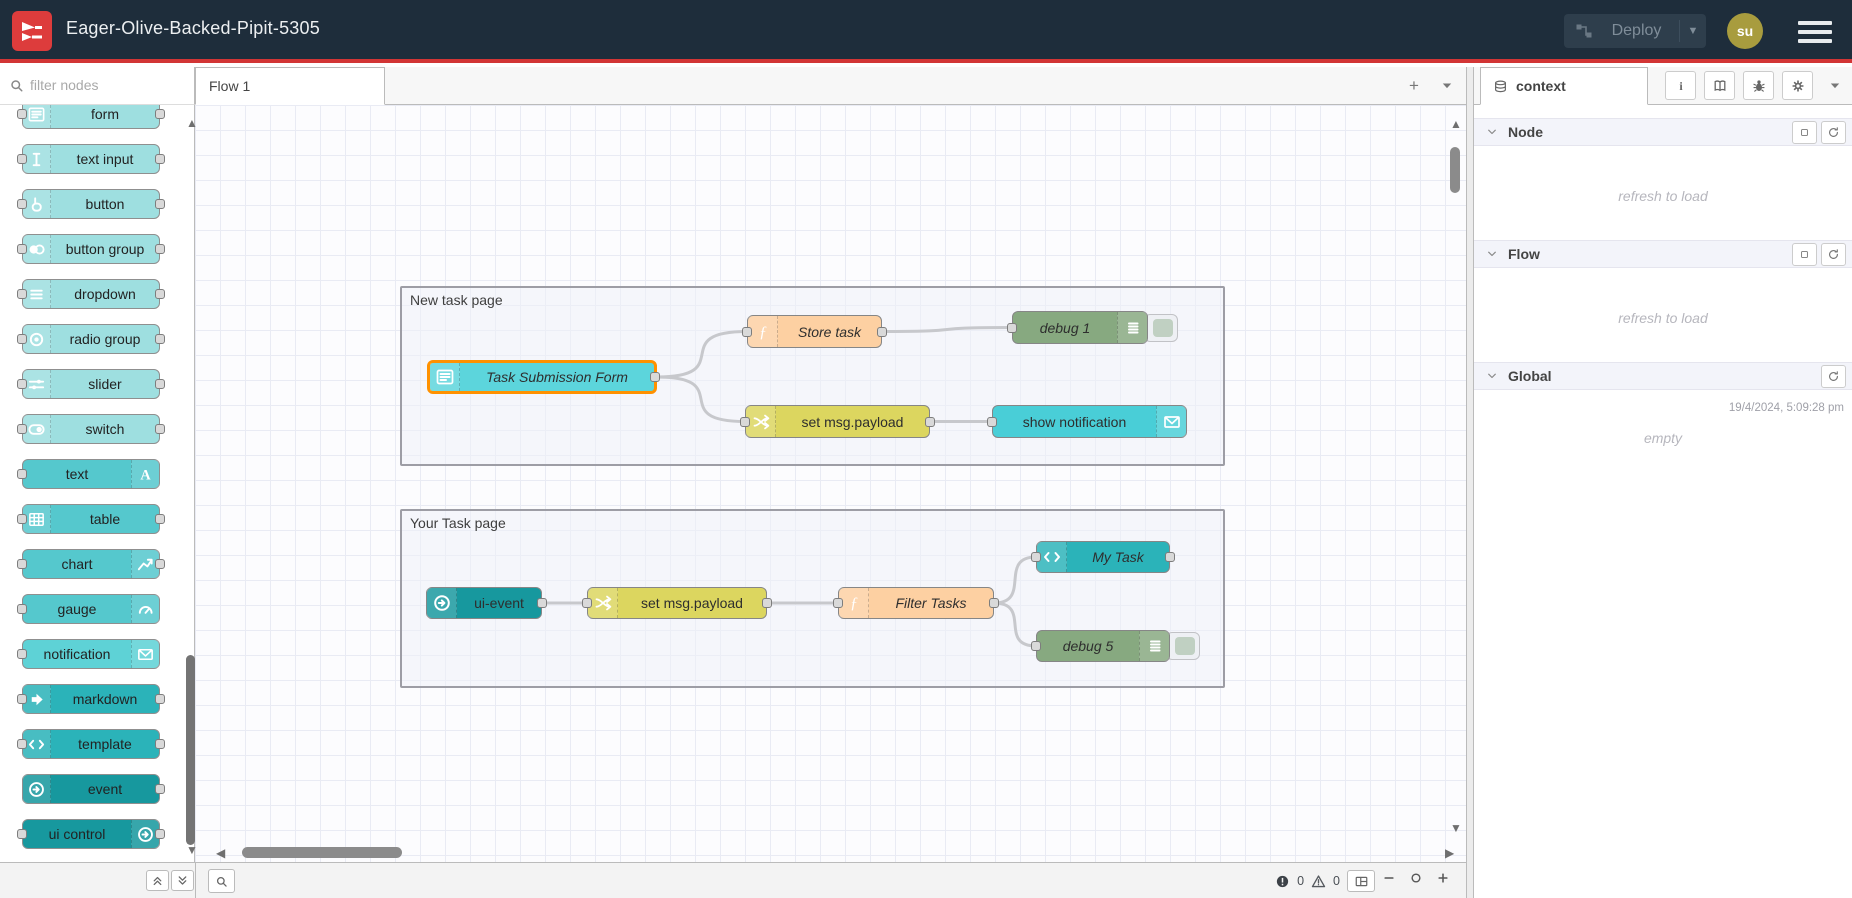 The image size is (1852, 898). Describe the element at coordinates (1087, 421) in the screenshot. I see `flow-node-show-notification: show notification` at that location.